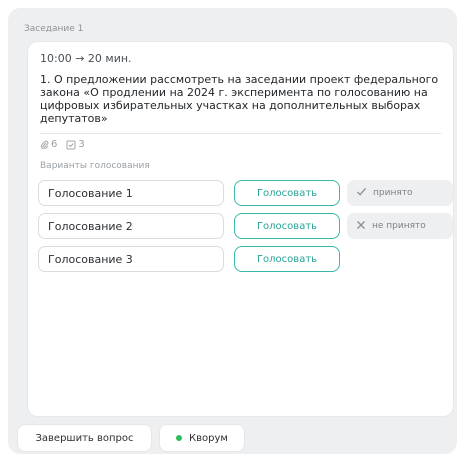 The height and width of the screenshot is (454, 465). What do you see at coordinates (54, 144) in the screenshot?
I see `attachments-count: 6` at bounding box center [54, 144].